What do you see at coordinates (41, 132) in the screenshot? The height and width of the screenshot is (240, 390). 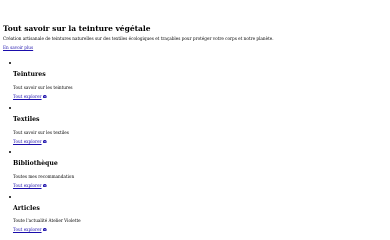 I see `card-description: Tout savoir sur les textiles` at bounding box center [41, 132].